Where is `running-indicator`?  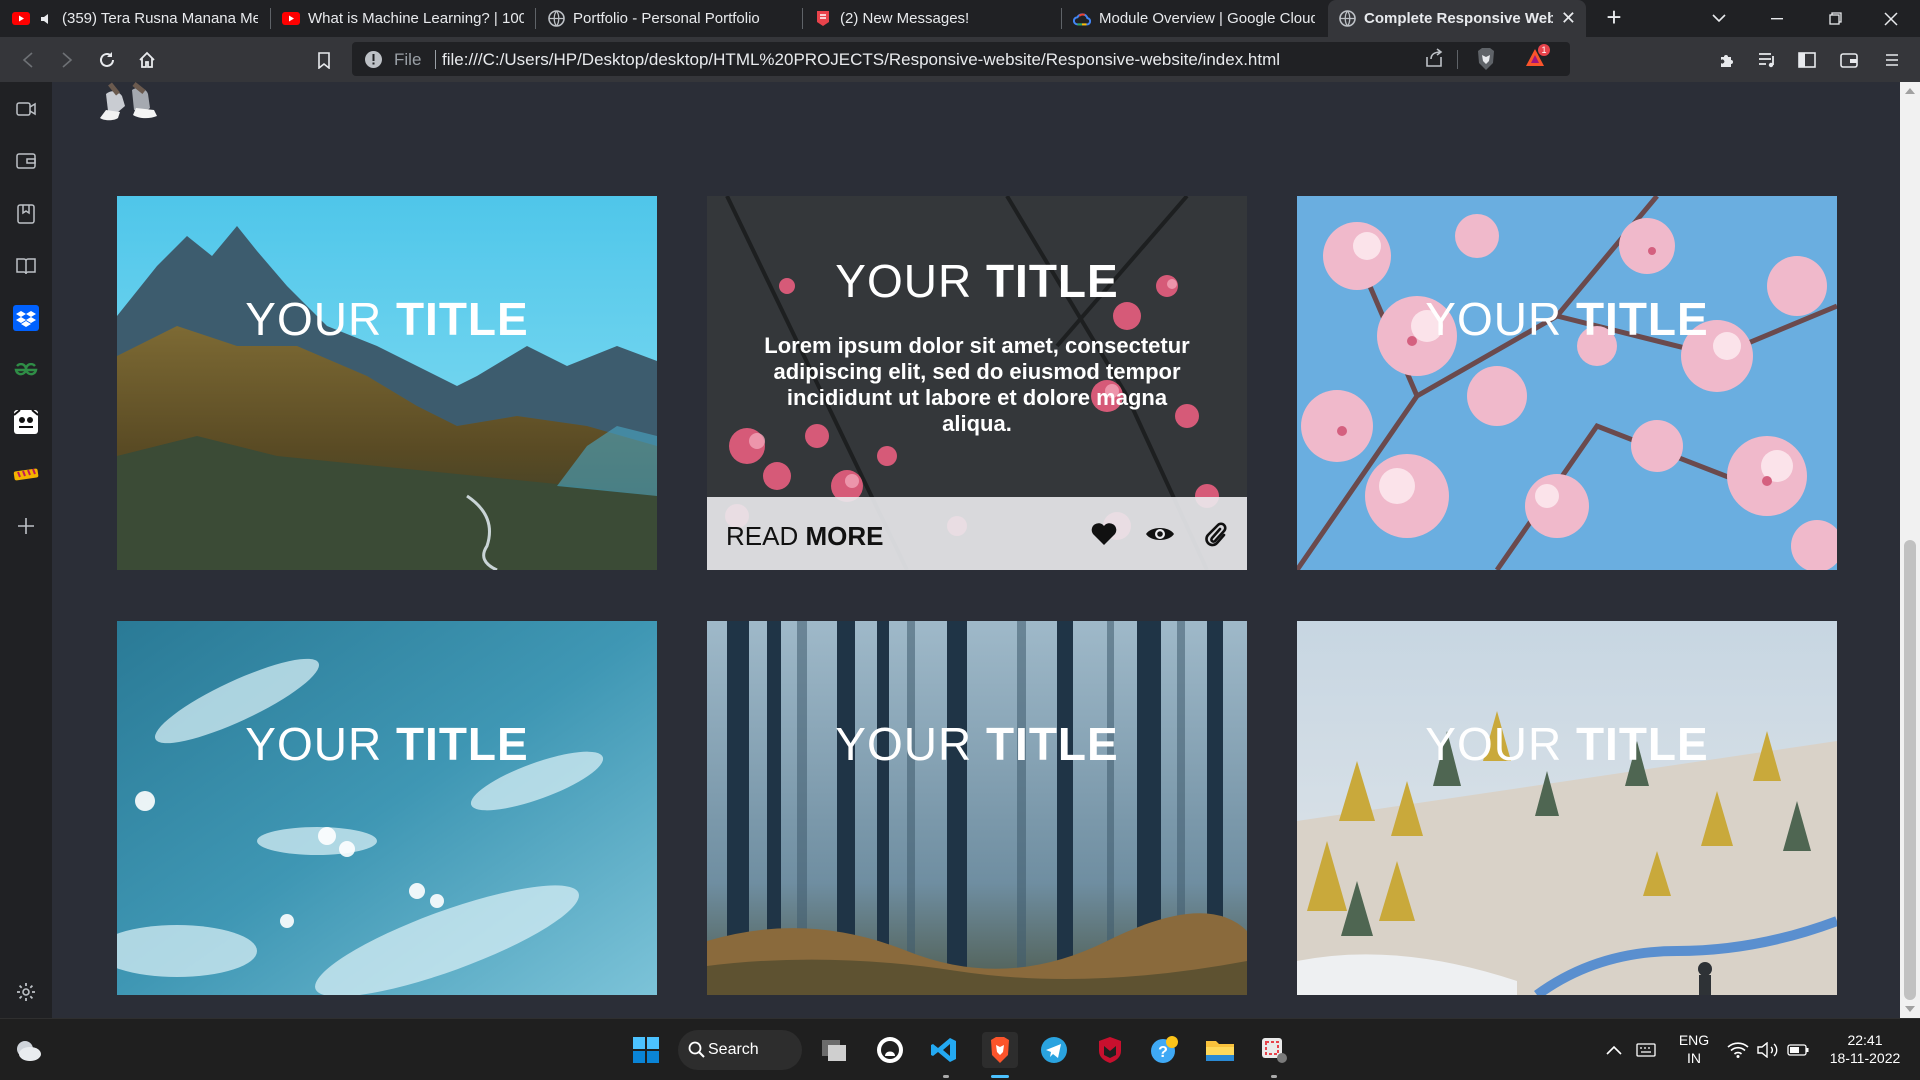 running-indicator is located at coordinates (946, 1076).